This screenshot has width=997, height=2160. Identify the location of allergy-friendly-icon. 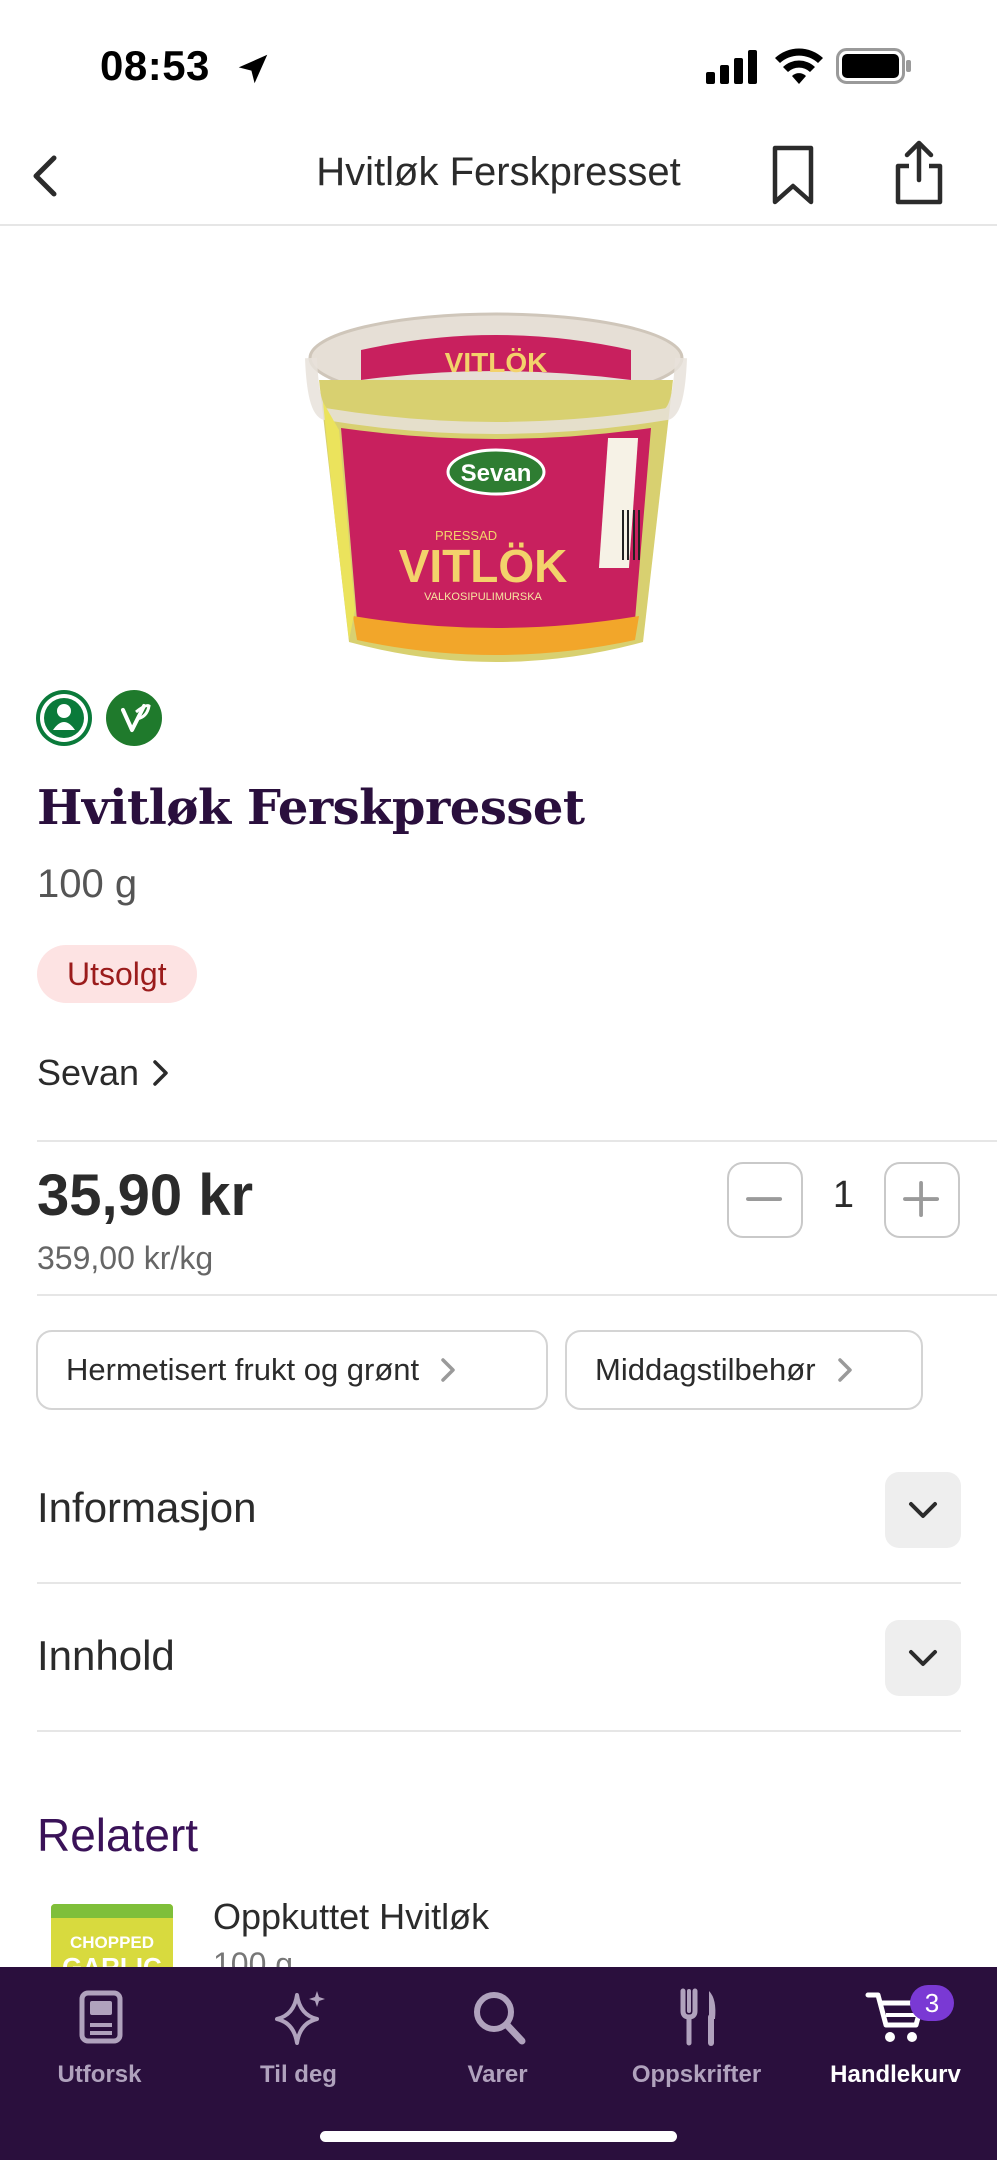
(64, 718).